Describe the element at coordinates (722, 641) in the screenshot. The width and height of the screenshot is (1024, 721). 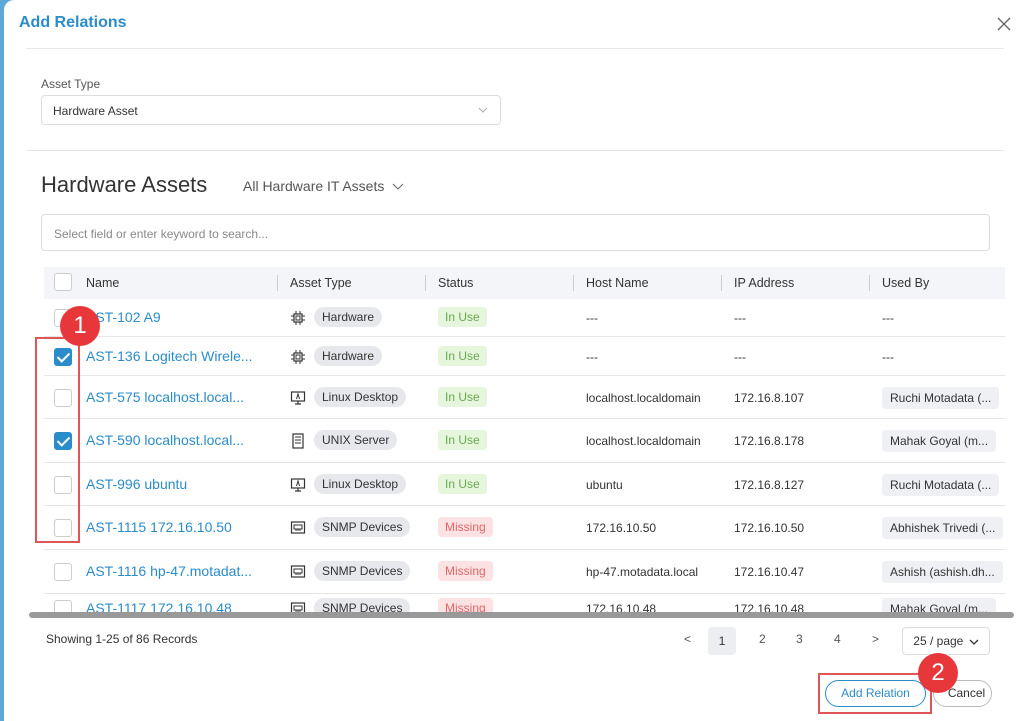
I see `page-1: 1` at that location.